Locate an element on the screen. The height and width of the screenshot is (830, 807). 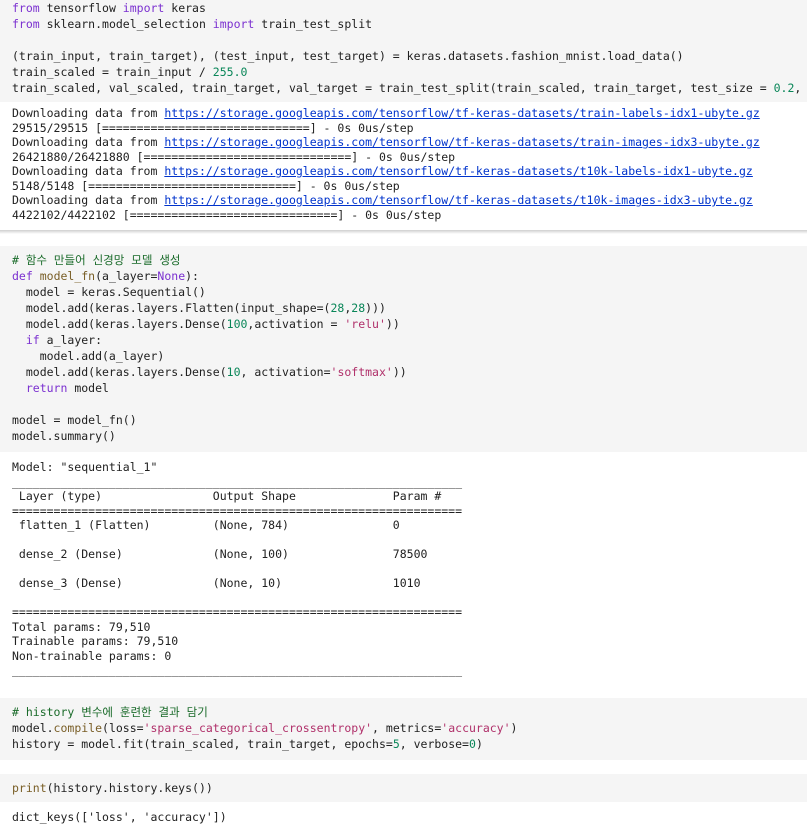
code-token: keras is located at coordinates (185, 8).